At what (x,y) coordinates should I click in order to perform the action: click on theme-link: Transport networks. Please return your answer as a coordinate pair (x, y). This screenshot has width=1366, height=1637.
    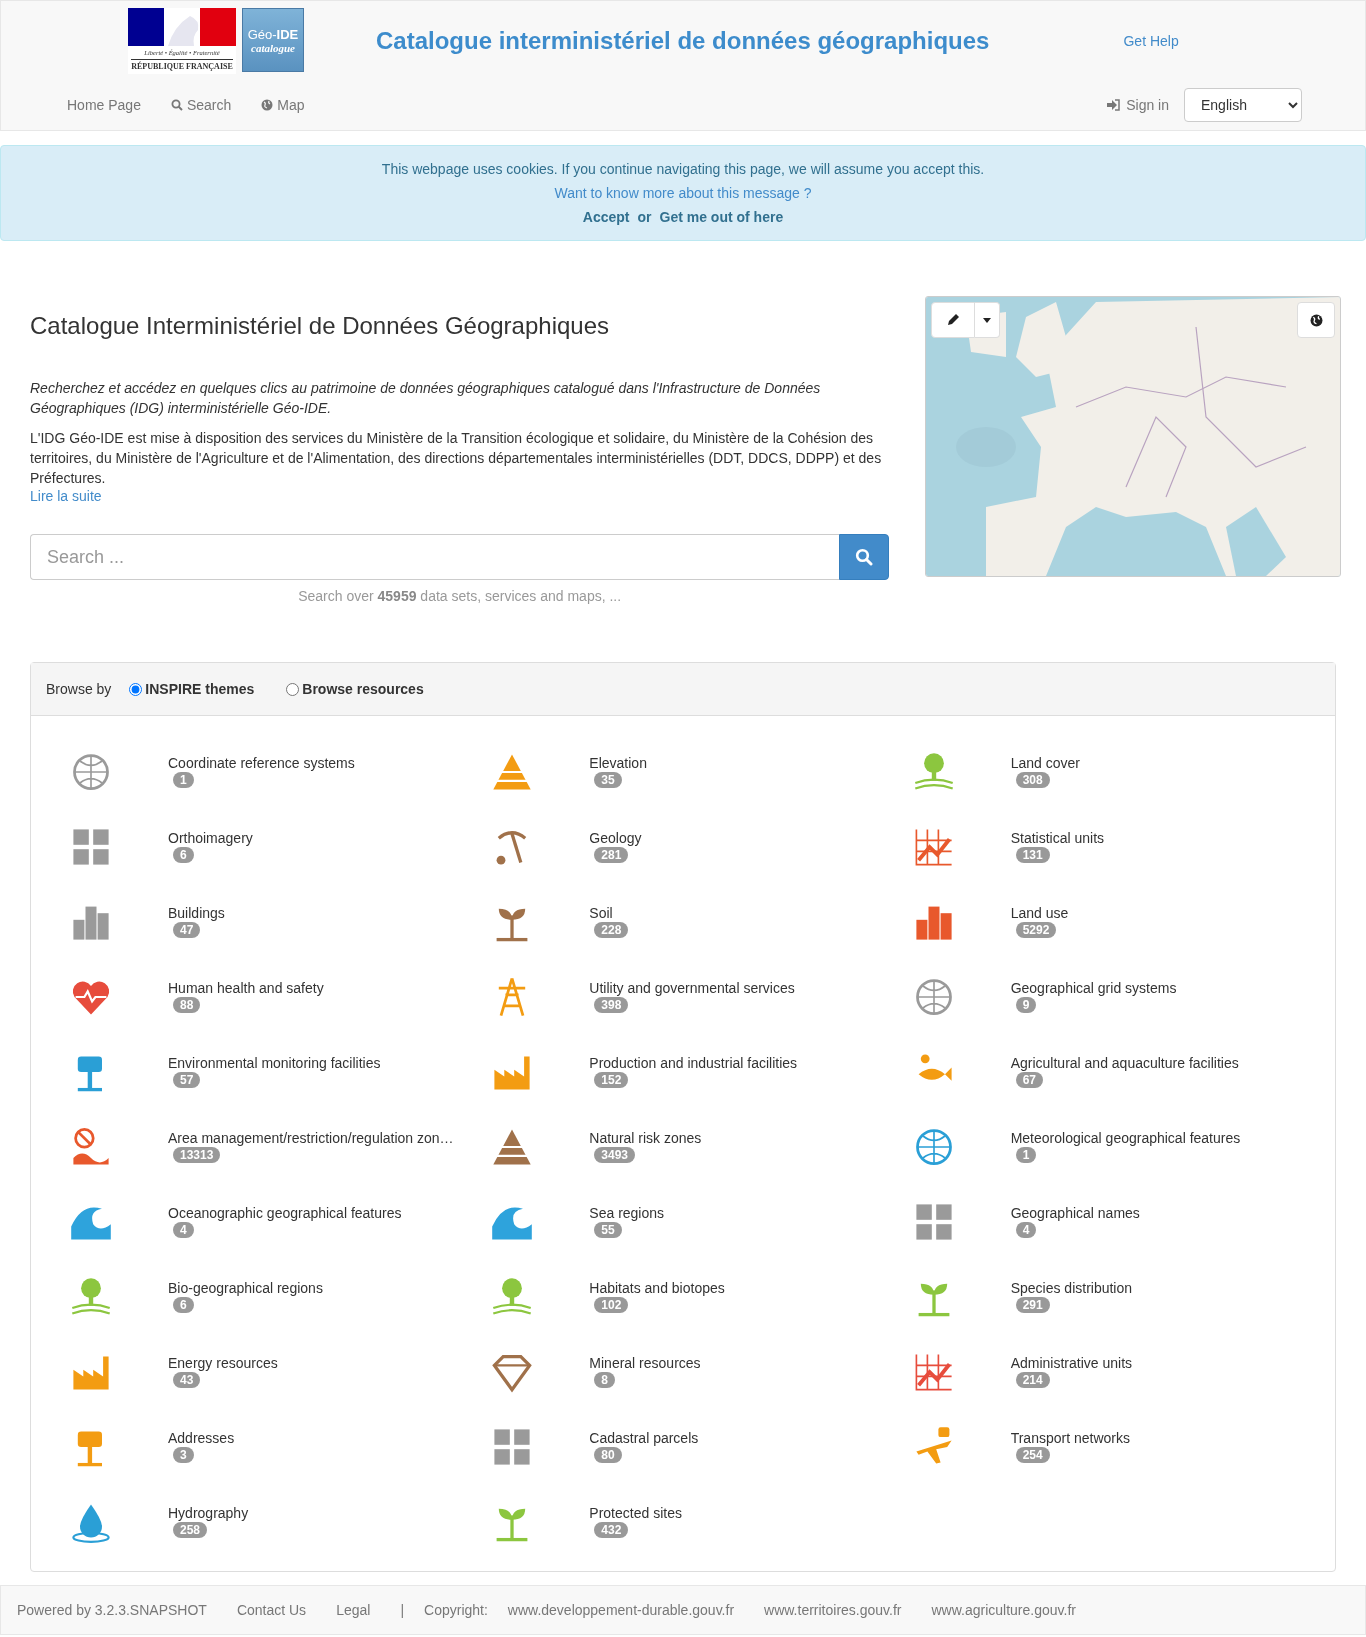
    Looking at the image, I should click on (1070, 1438).